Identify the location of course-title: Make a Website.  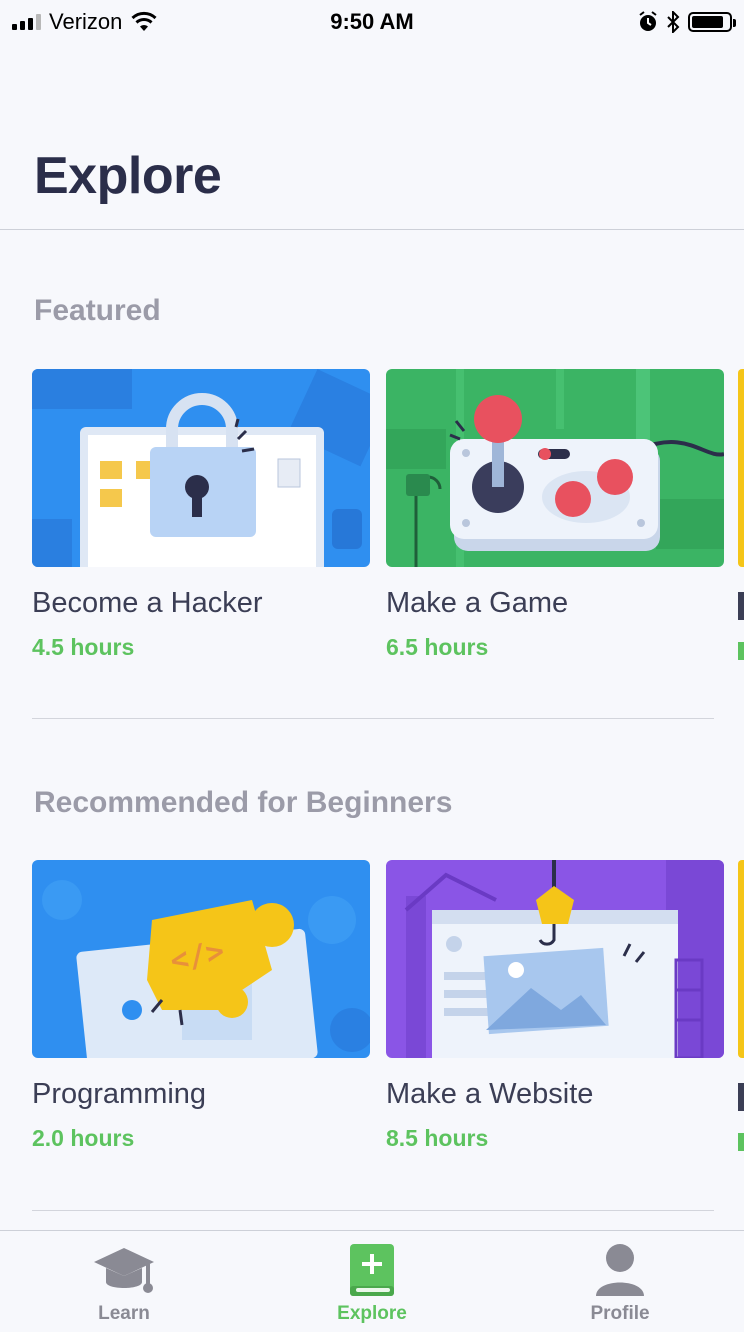
(490, 1094).